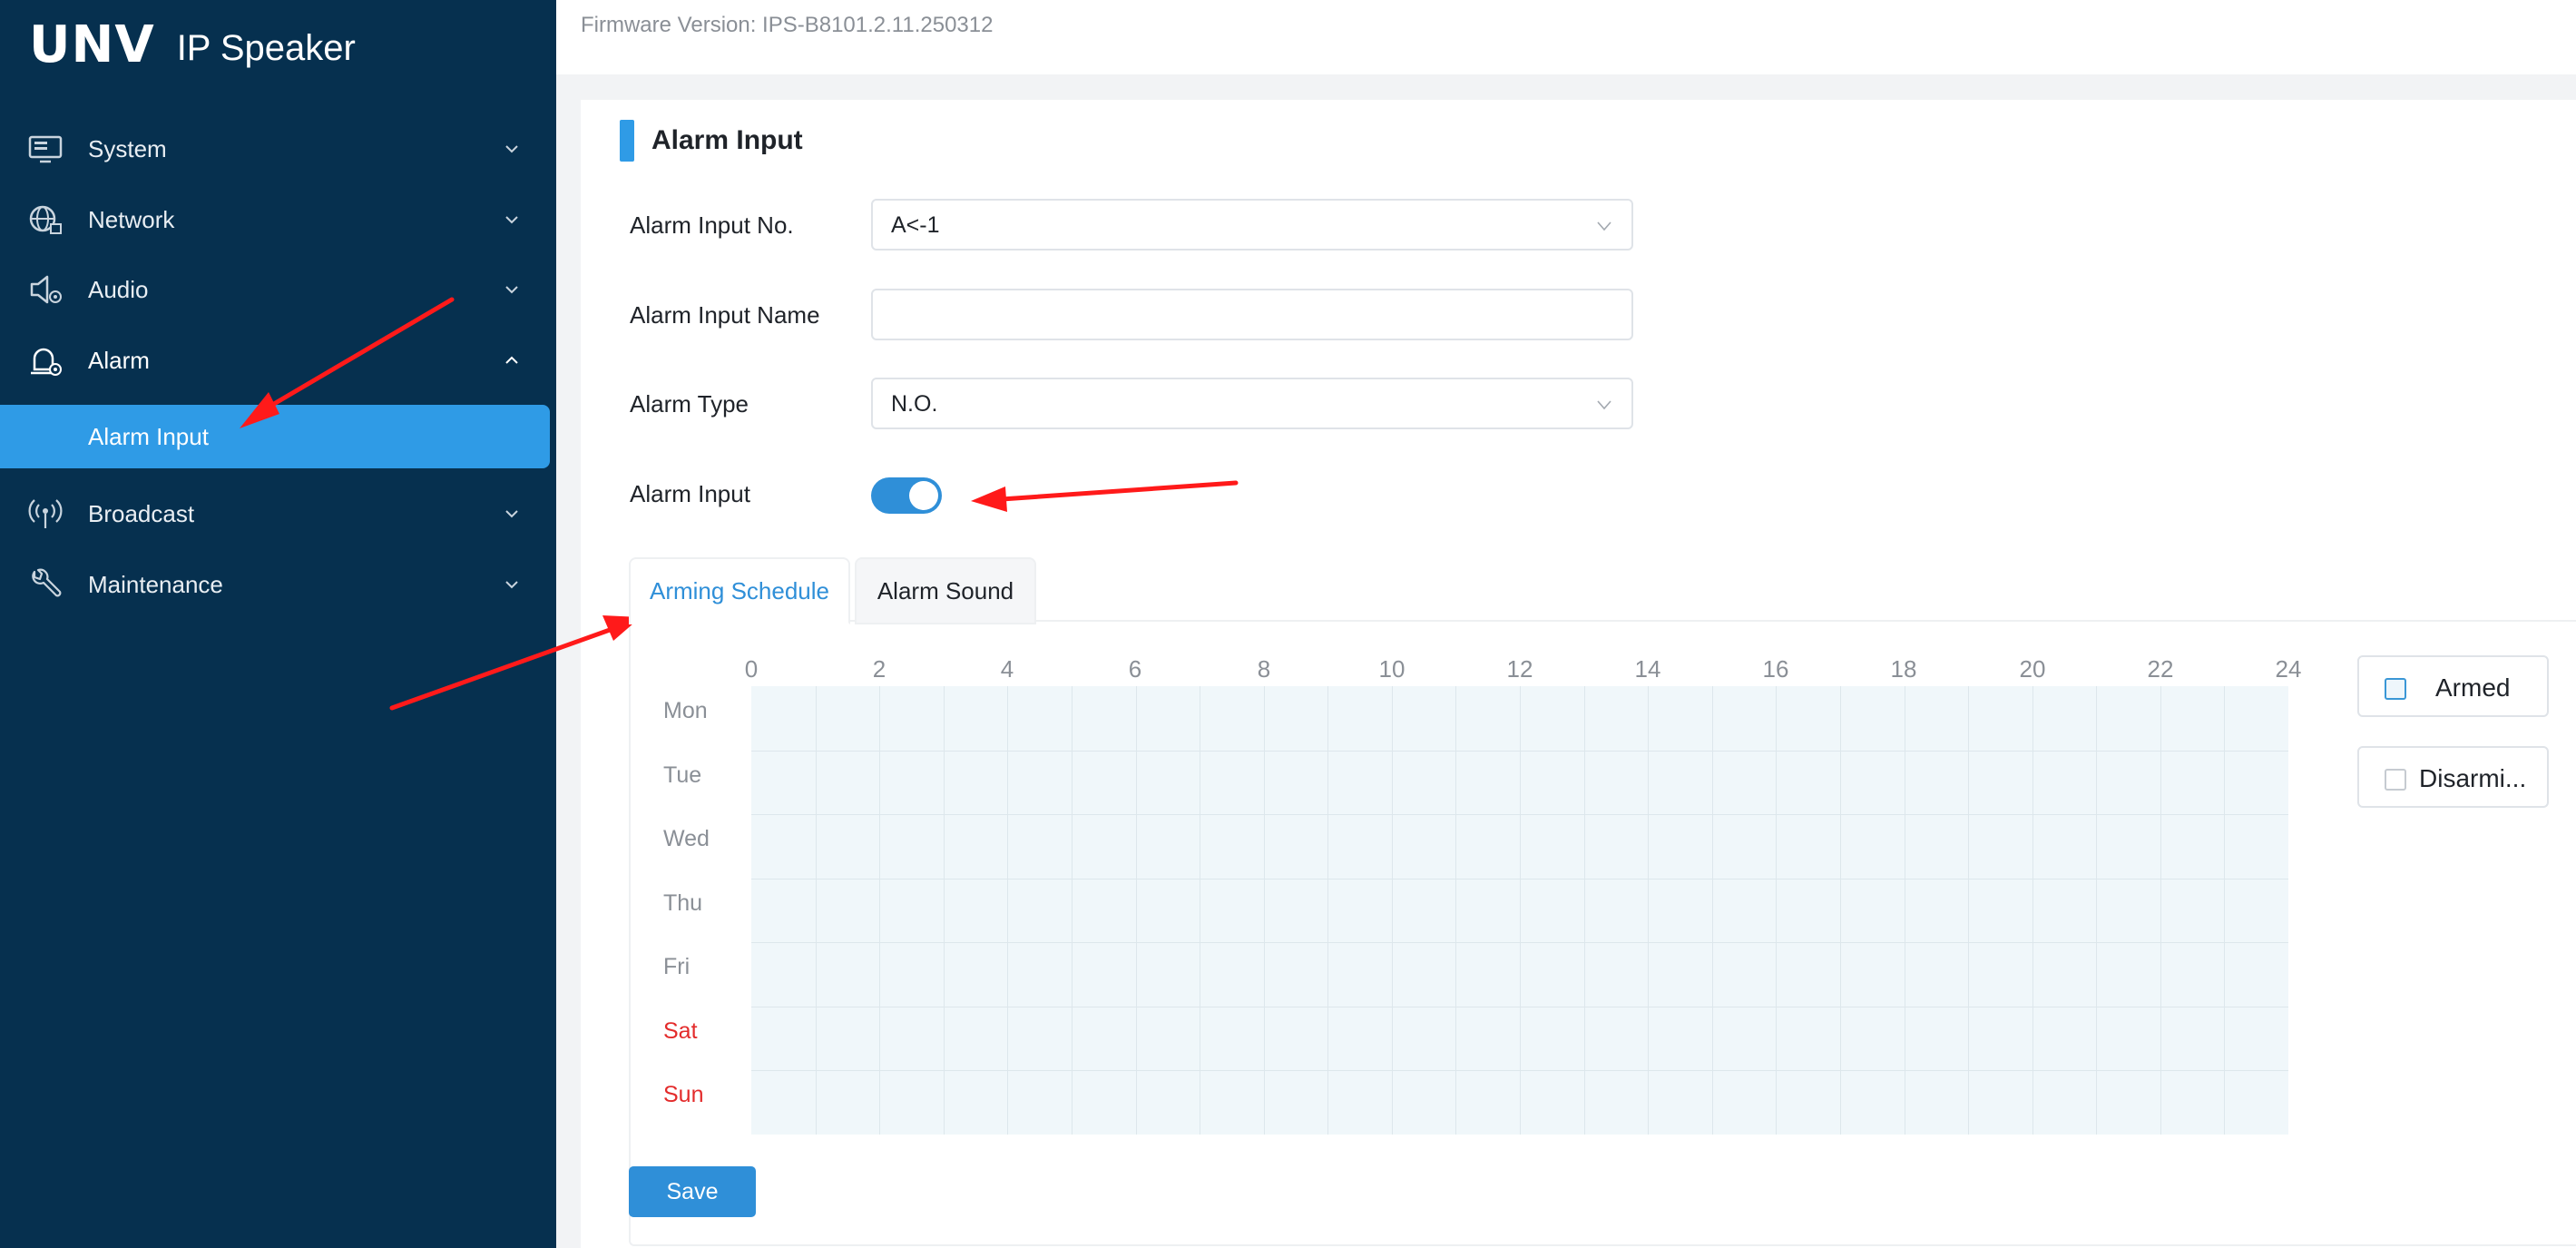 Image resolution: width=2576 pixels, height=1248 pixels. What do you see at coordinates (45, 149) in the screenshot?
I see `monitor-icon` at bounding box center [45, 149].